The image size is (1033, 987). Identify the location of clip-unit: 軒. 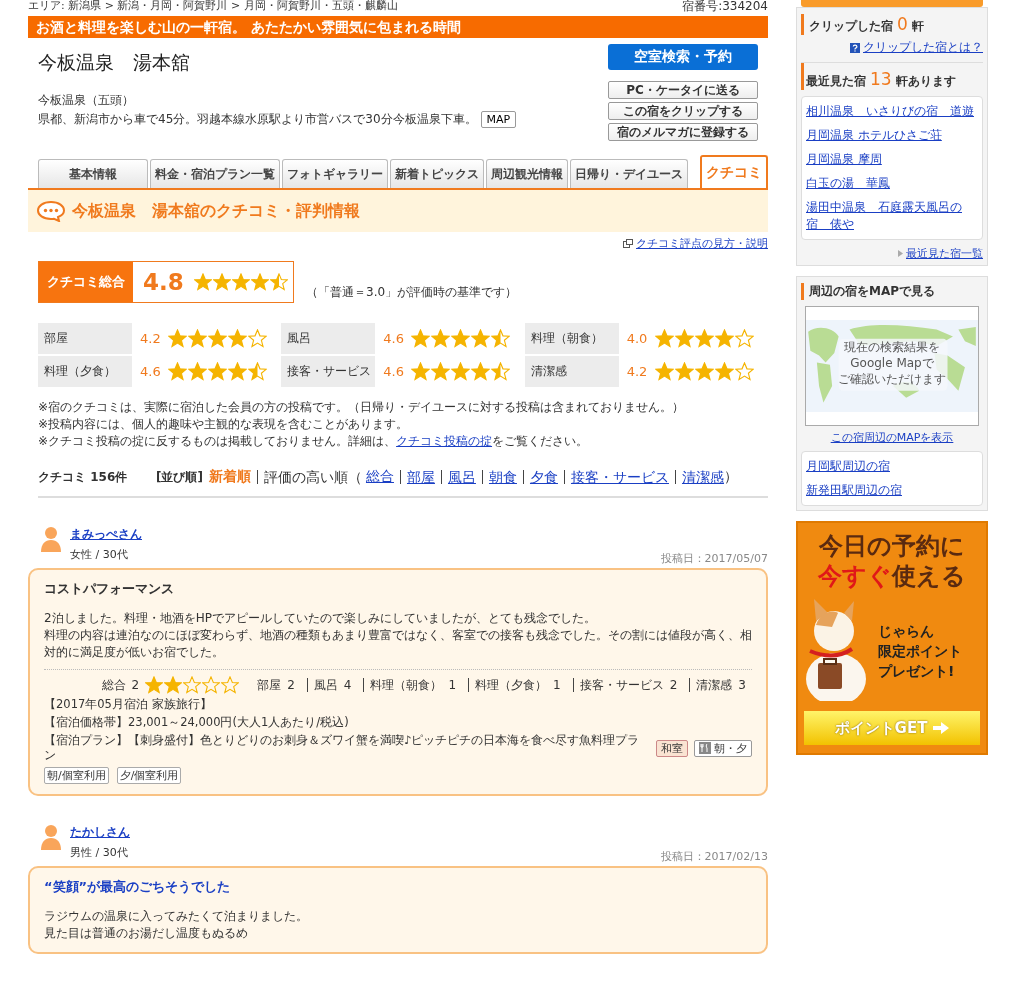
(917, 26).